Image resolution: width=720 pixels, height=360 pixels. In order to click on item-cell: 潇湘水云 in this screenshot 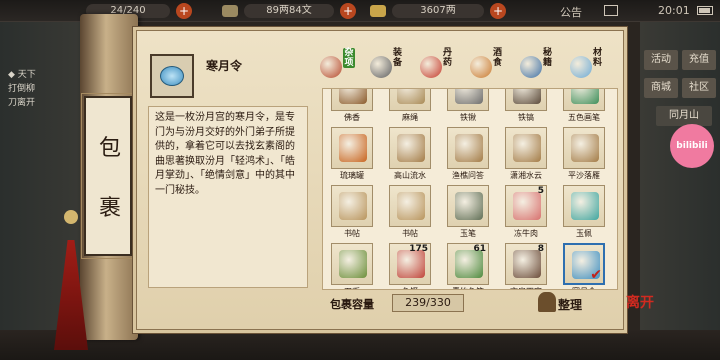, I will do `click(526, 154)`.